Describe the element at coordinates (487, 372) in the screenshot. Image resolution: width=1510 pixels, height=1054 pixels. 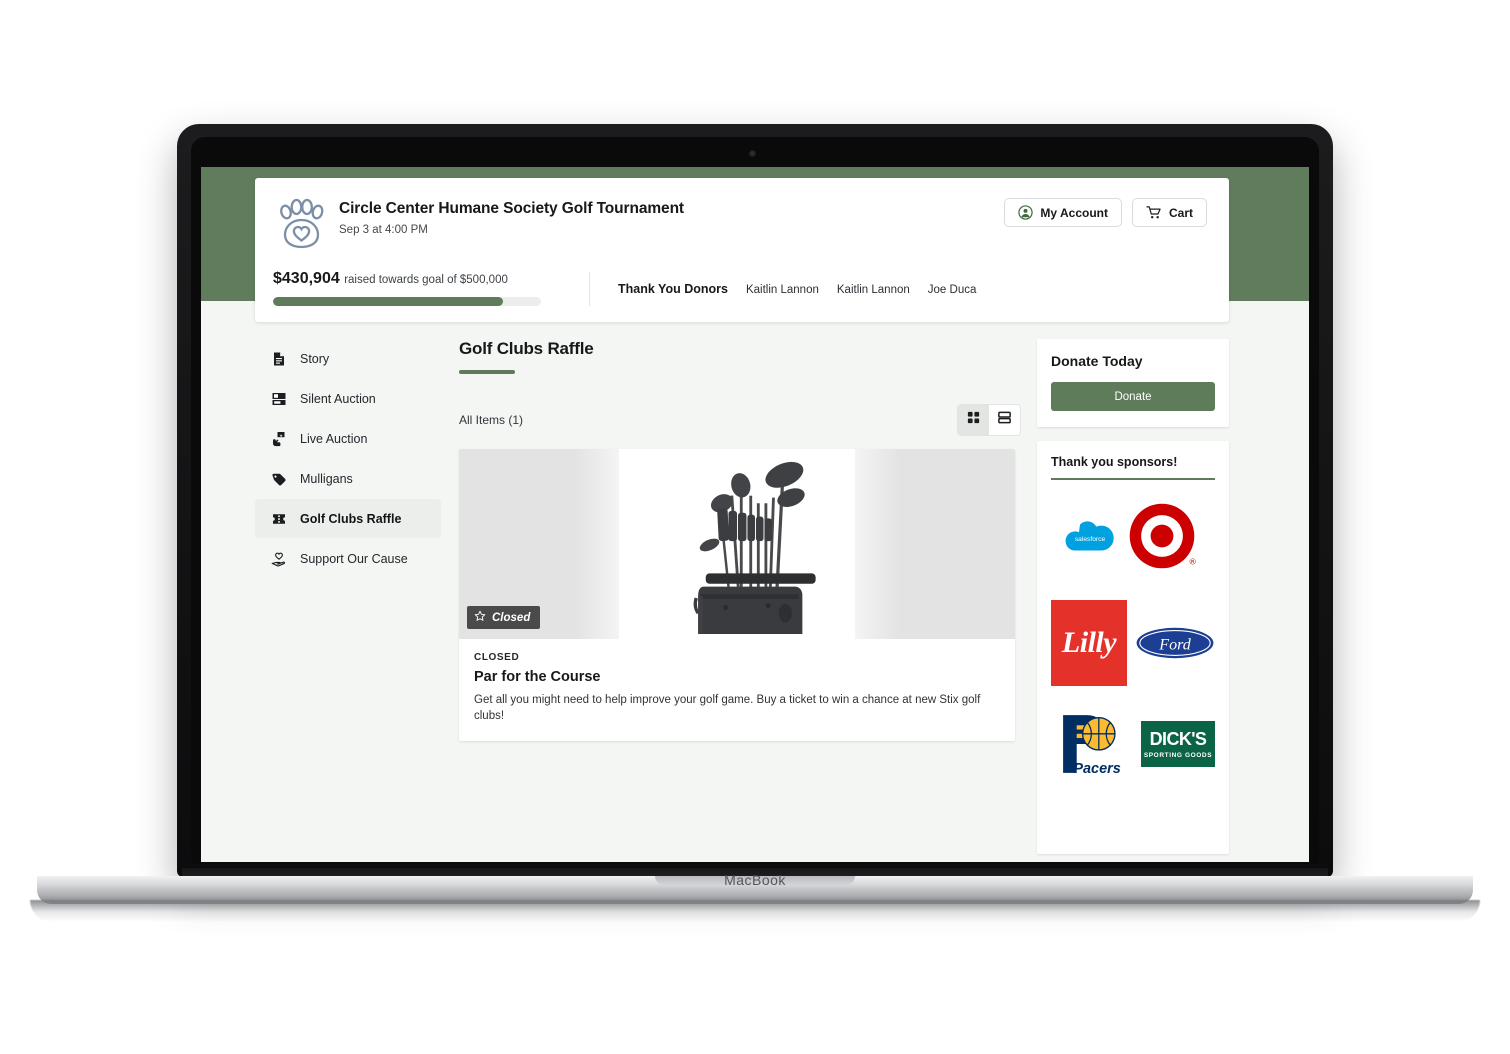
I see `title-underline` at that location.